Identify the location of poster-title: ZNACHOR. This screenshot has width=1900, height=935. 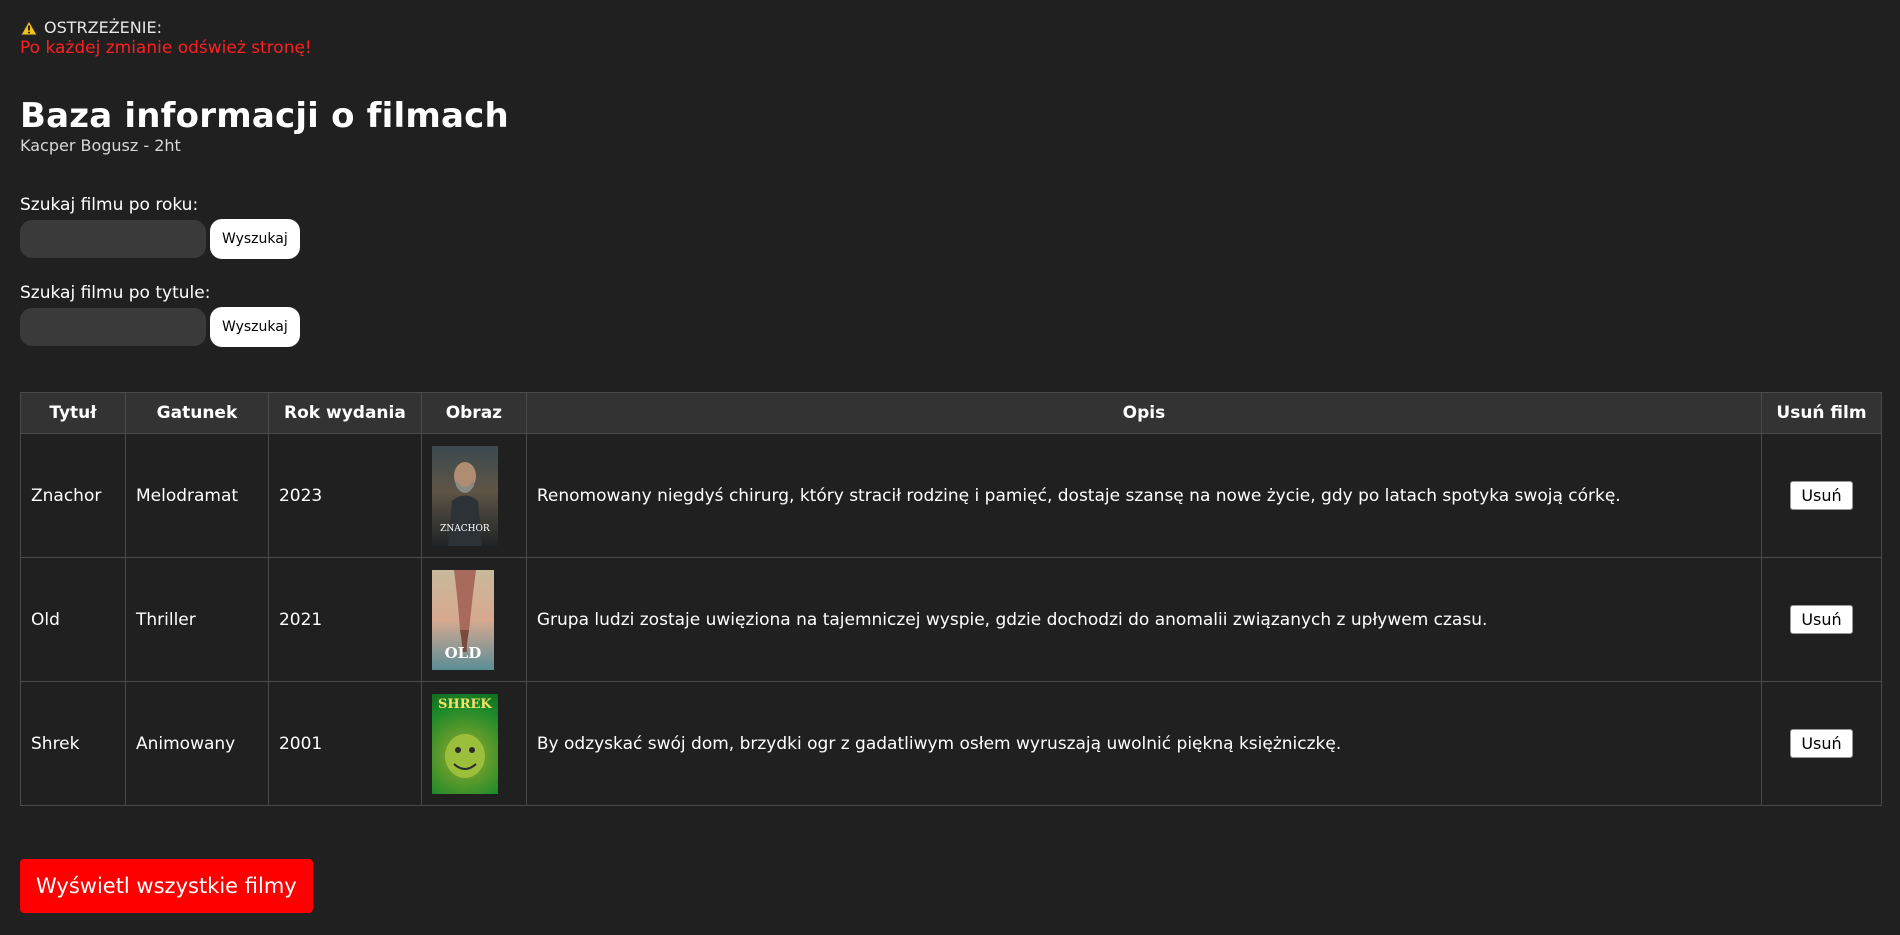
(465, 528).